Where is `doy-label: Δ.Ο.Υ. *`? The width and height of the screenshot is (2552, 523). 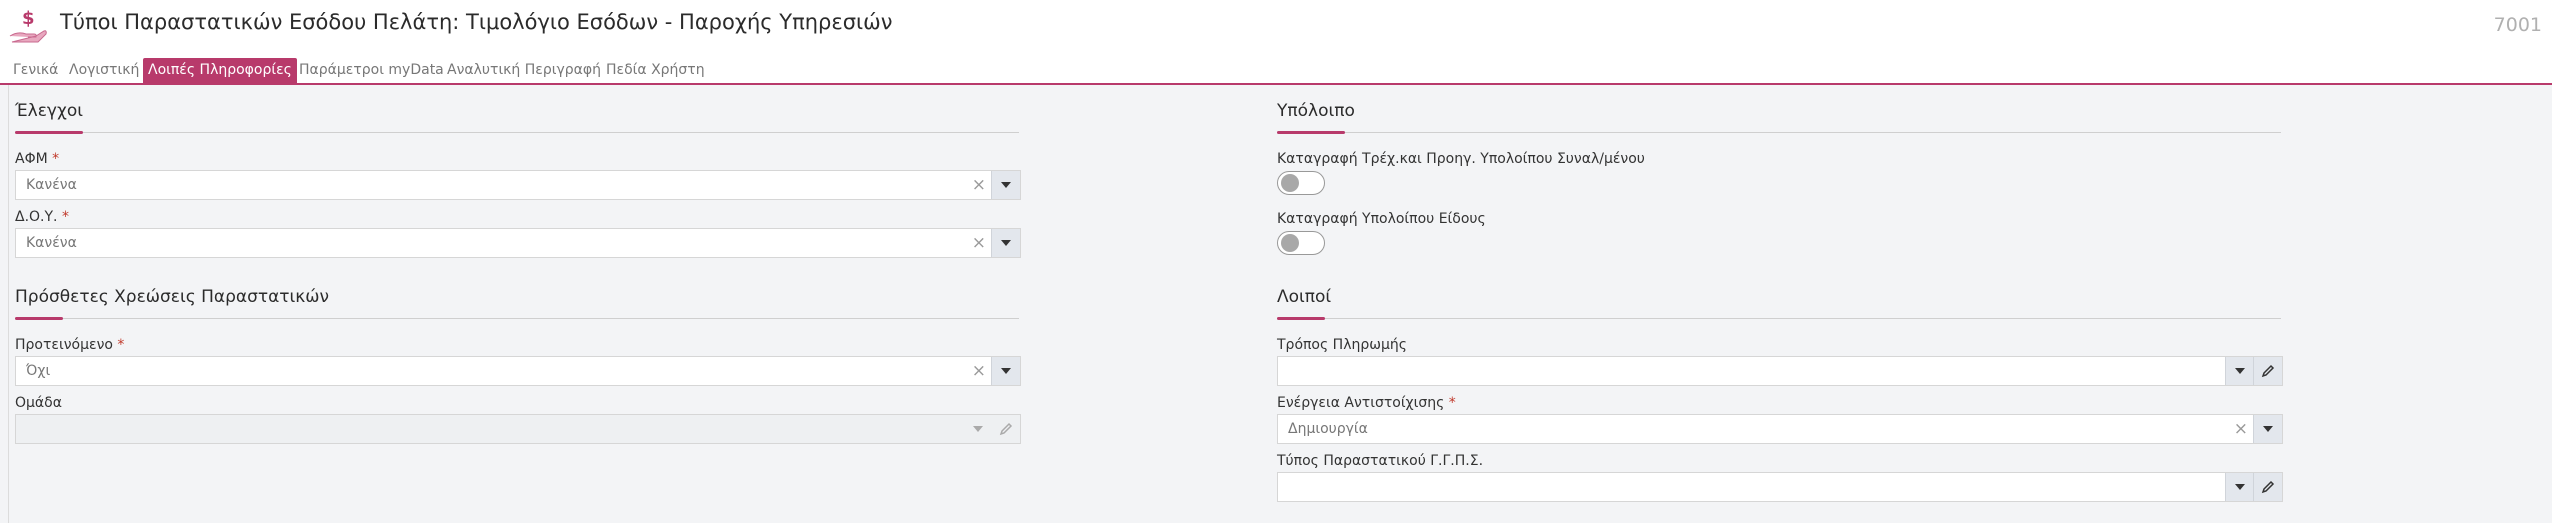 doy-label: Δ.Ο.Υ. * is located at coordinates (42, 217).